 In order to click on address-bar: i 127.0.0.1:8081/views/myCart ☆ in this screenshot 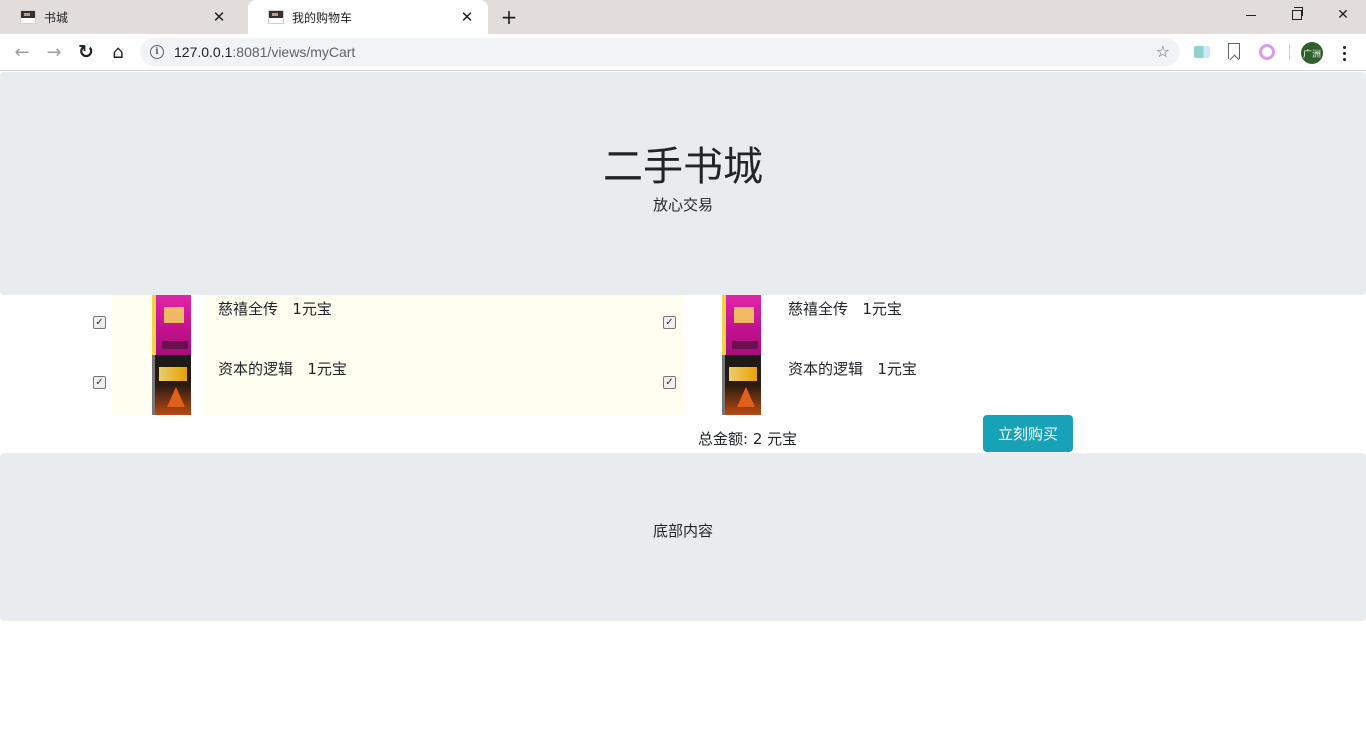, I will do `click(660, 52)`.